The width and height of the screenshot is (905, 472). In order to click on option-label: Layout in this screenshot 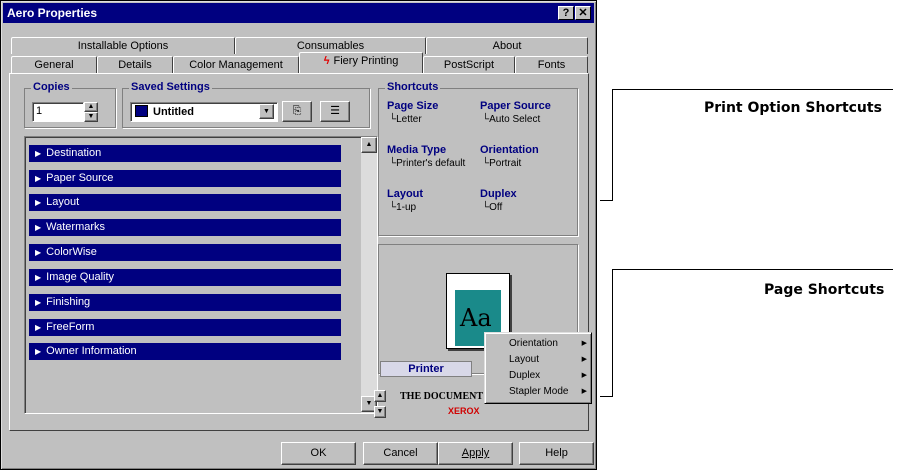, I will do `click(63, 202)`.